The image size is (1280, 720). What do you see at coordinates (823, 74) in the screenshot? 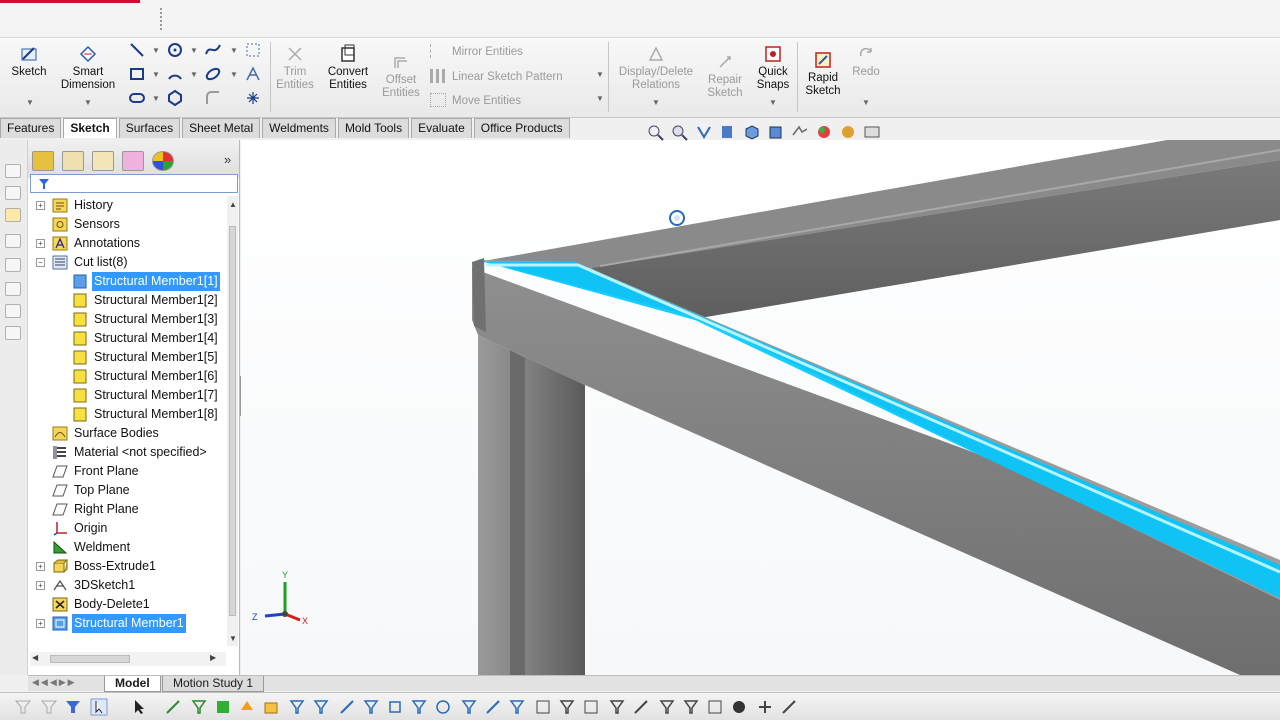
I see `rapid-sketch-button: Rapid Sketch` at bounding box center [823, 74].